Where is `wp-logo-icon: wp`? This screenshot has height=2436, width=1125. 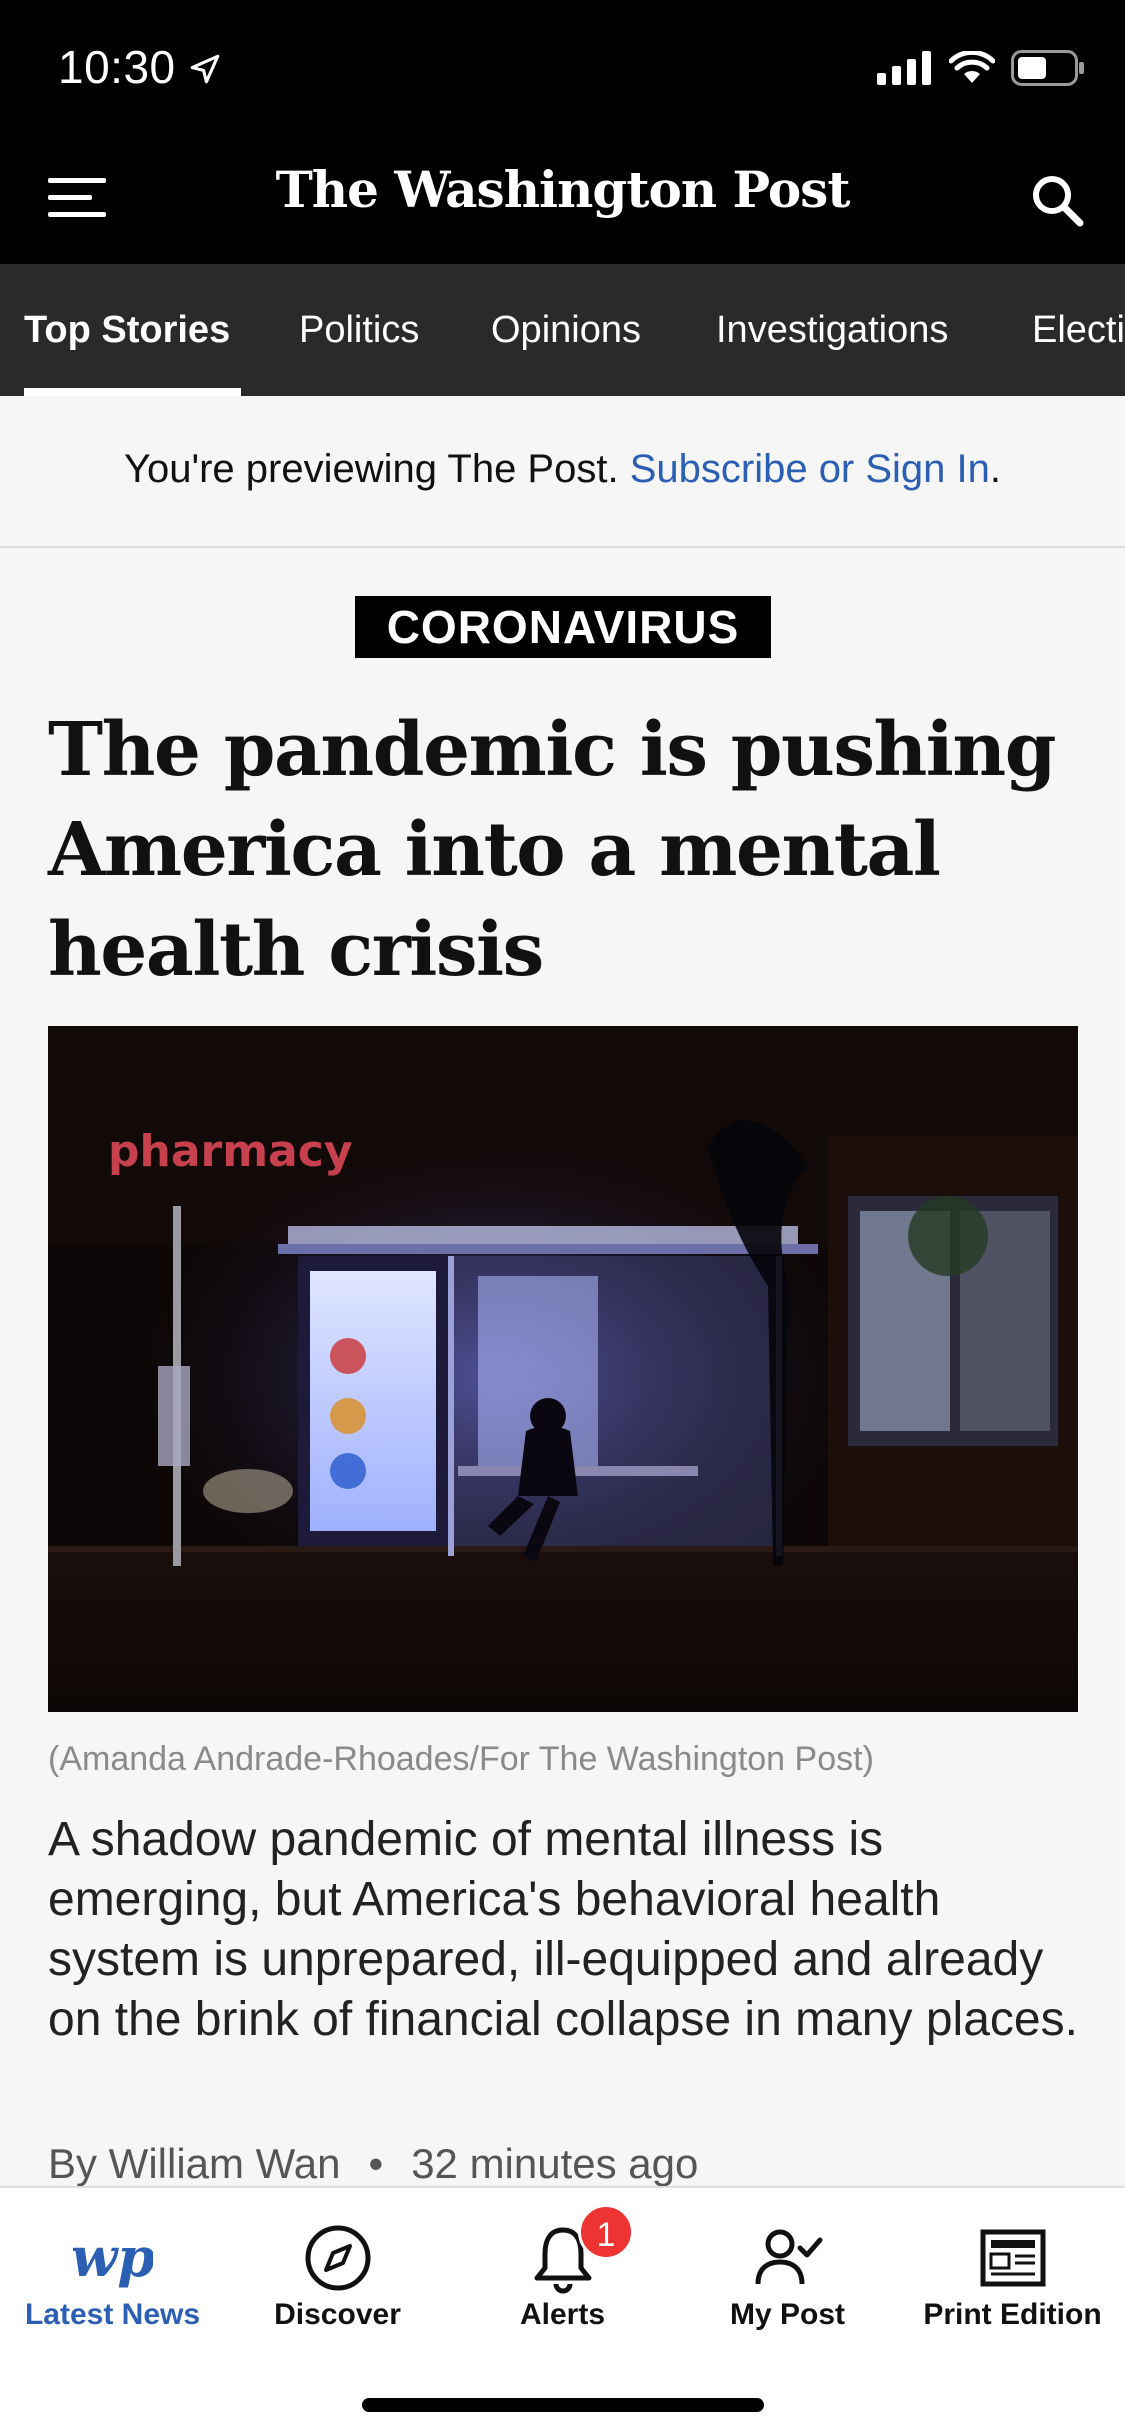
wp-logo-icon: wp is located at coordinates (113, 2257).